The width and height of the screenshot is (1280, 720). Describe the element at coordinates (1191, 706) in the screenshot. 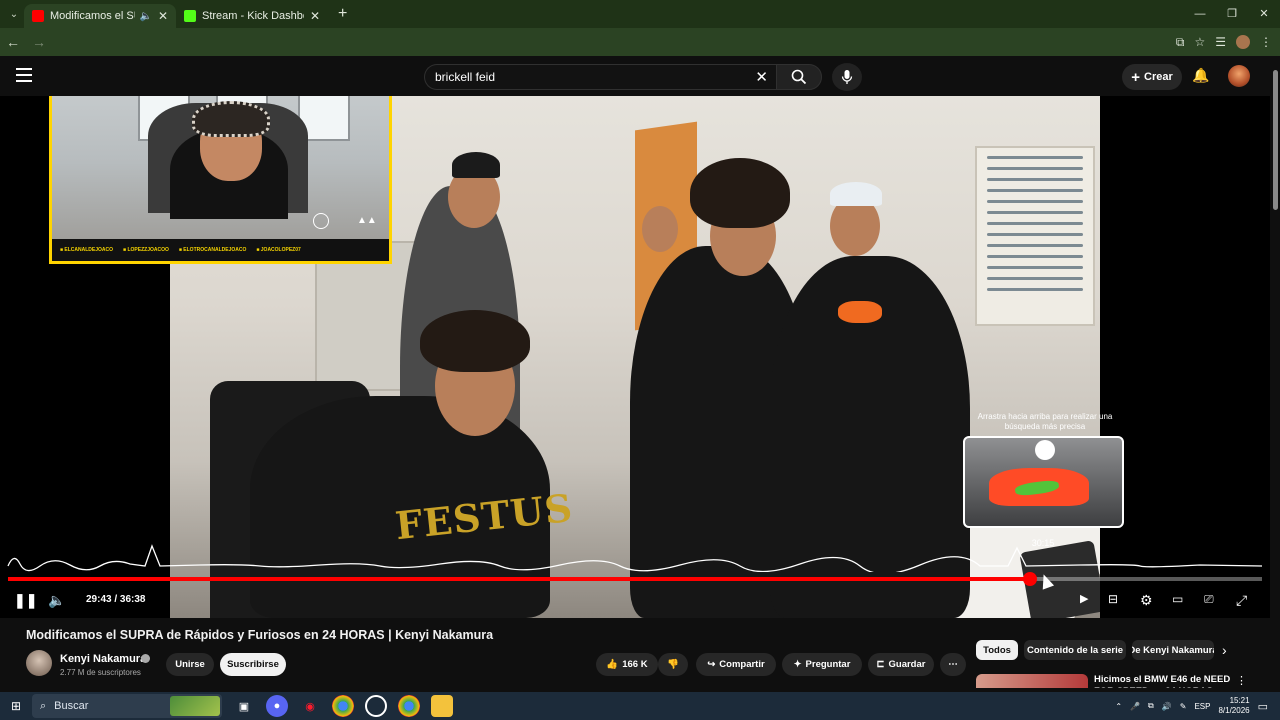

I see `system-tray: ⌃ 🎤 ⧉ 🔊 ✎ ESP 15:21 8/1/2026 ▭` at that location.